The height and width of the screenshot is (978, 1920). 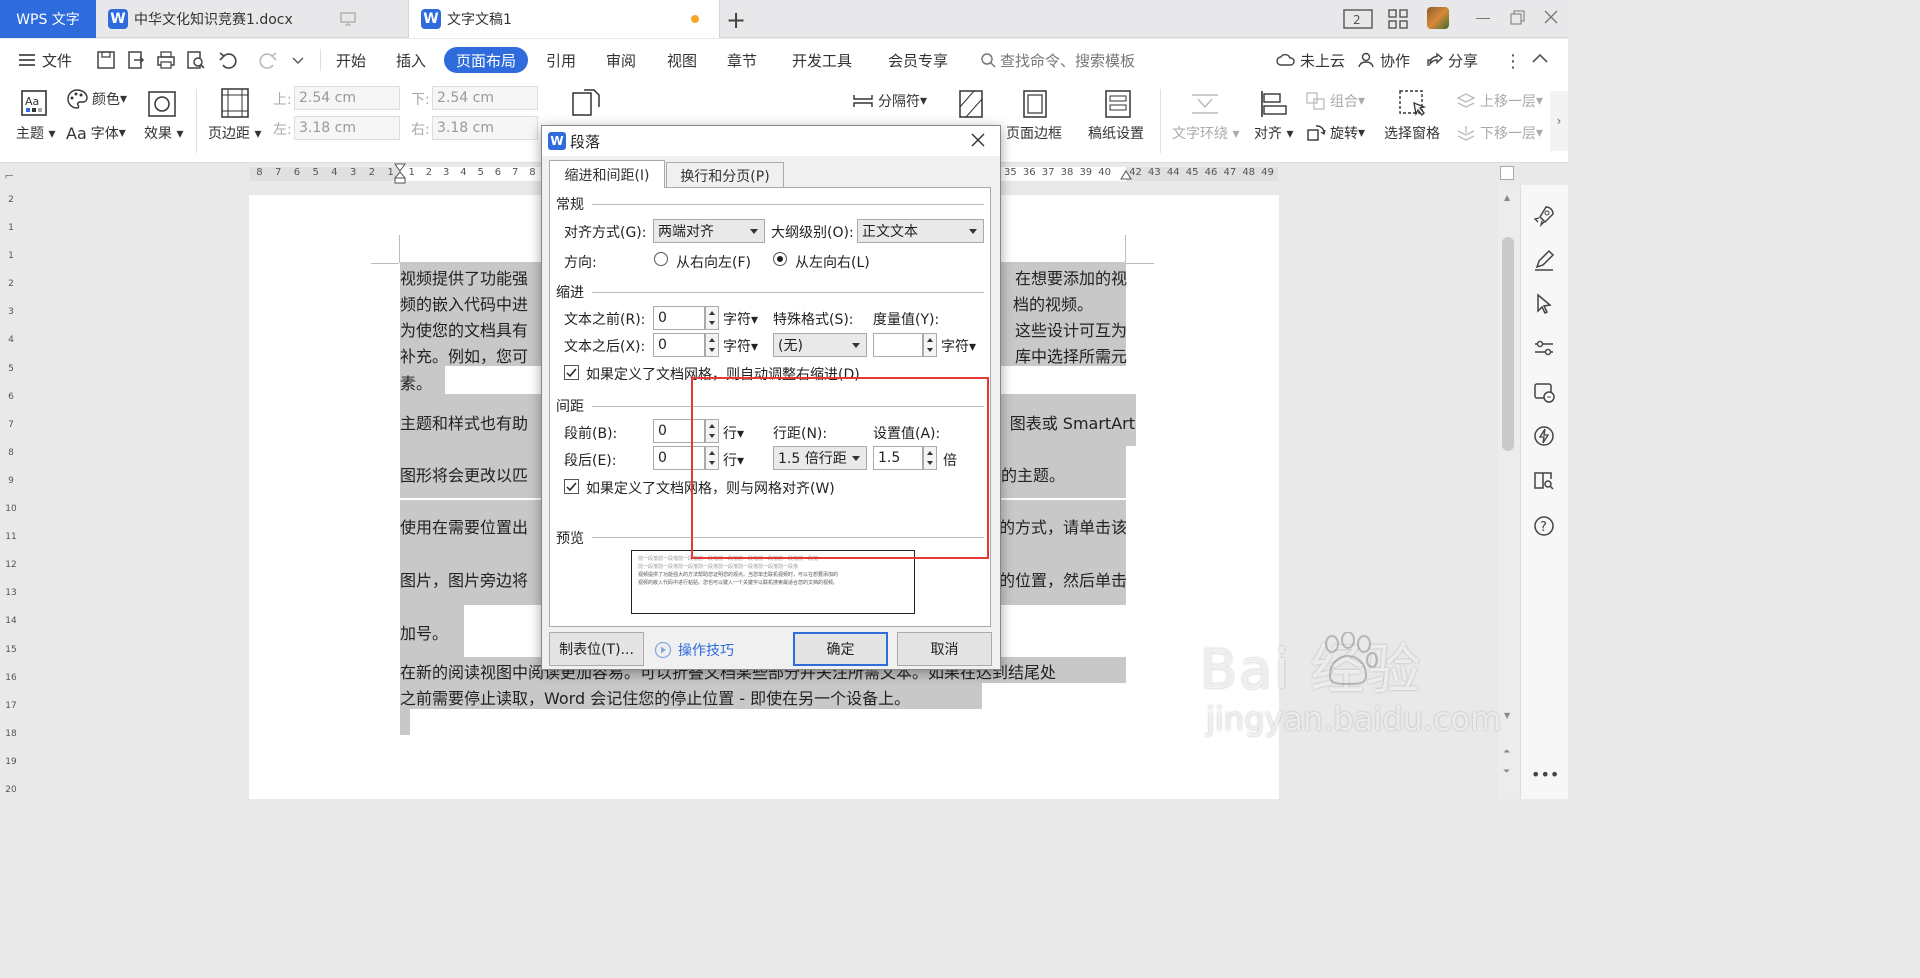 What do you see at coordinates (96, 133) in the screenshot?
I see `font-button: Aa 字体 ▾` at bounding box center [96, 133].